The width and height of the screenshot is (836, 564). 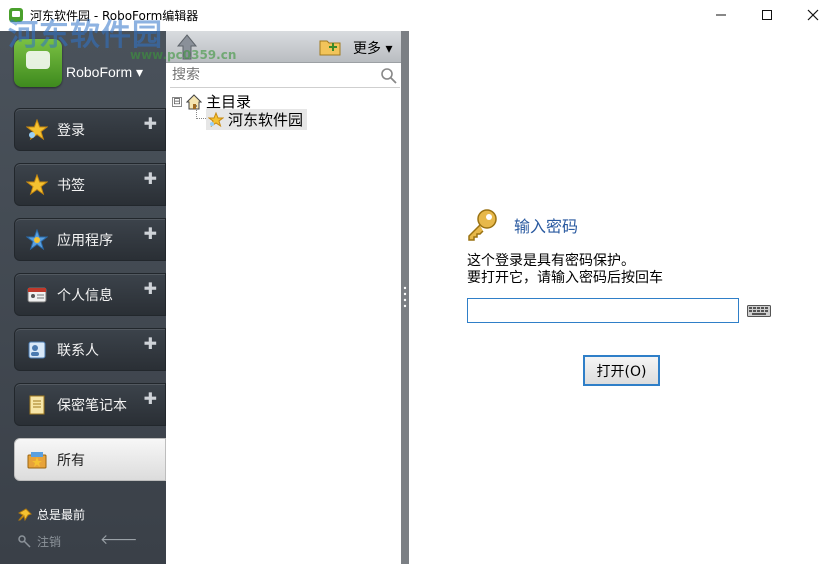 I want to click on new-folder-icon, so click(x=330, y=47).